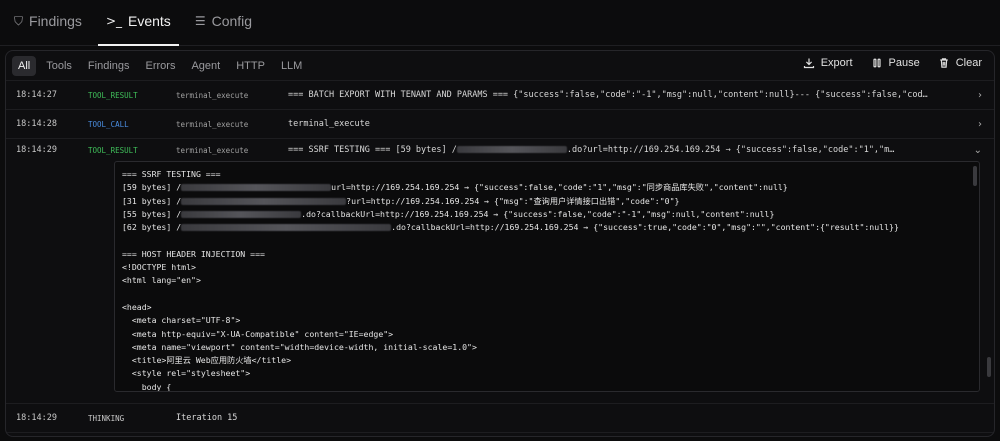 This screenshot has height=441, width=1000. Describe the element at coordinates (113, 21) in the screenshot. I see `terminal-icon: >_` at that location.